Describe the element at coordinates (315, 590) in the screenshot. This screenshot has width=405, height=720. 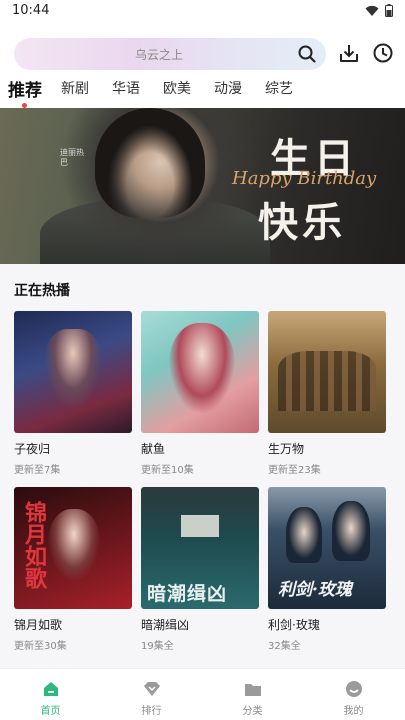
I see `poster-title-text: 利剑·玫瑰` at that location.